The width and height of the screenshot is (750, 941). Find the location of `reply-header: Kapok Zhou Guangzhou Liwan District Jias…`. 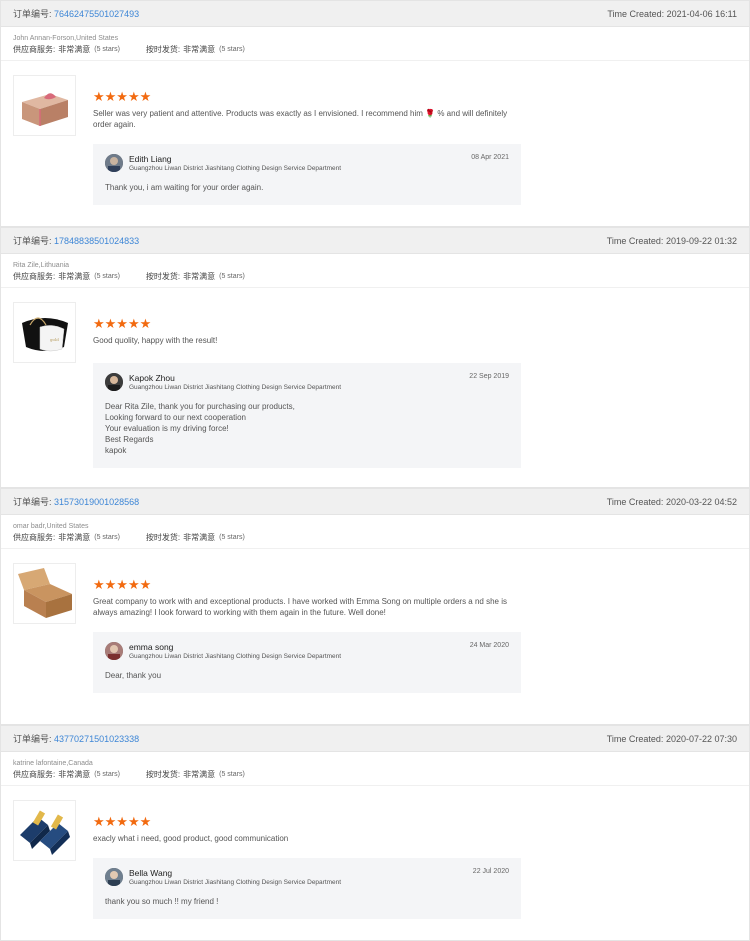

reply-header: Kapok Zhou Guangzhou Liwan District Jias… is located at coordinates (307, 382).